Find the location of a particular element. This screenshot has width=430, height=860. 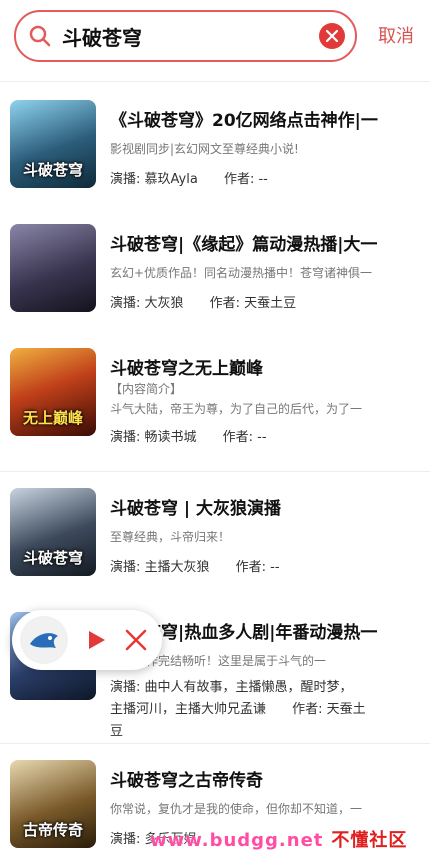

narrator-line: 演播: 曲中人有故事，主播懒愚，醒时梦， is located at coordinates (231, 687).